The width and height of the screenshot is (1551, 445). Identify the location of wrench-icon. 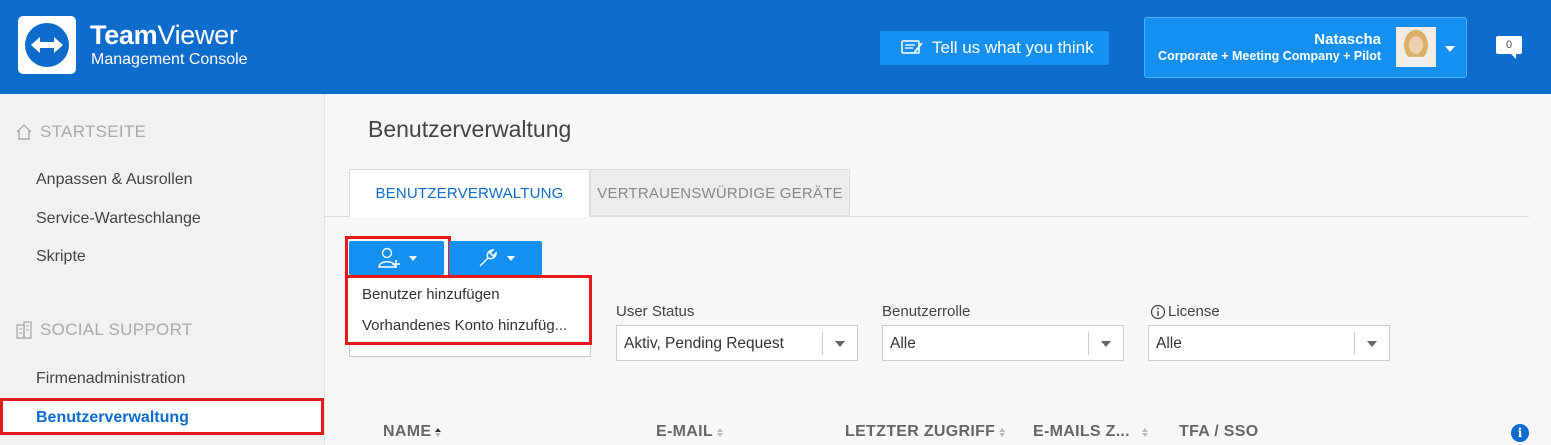
(487, 258).